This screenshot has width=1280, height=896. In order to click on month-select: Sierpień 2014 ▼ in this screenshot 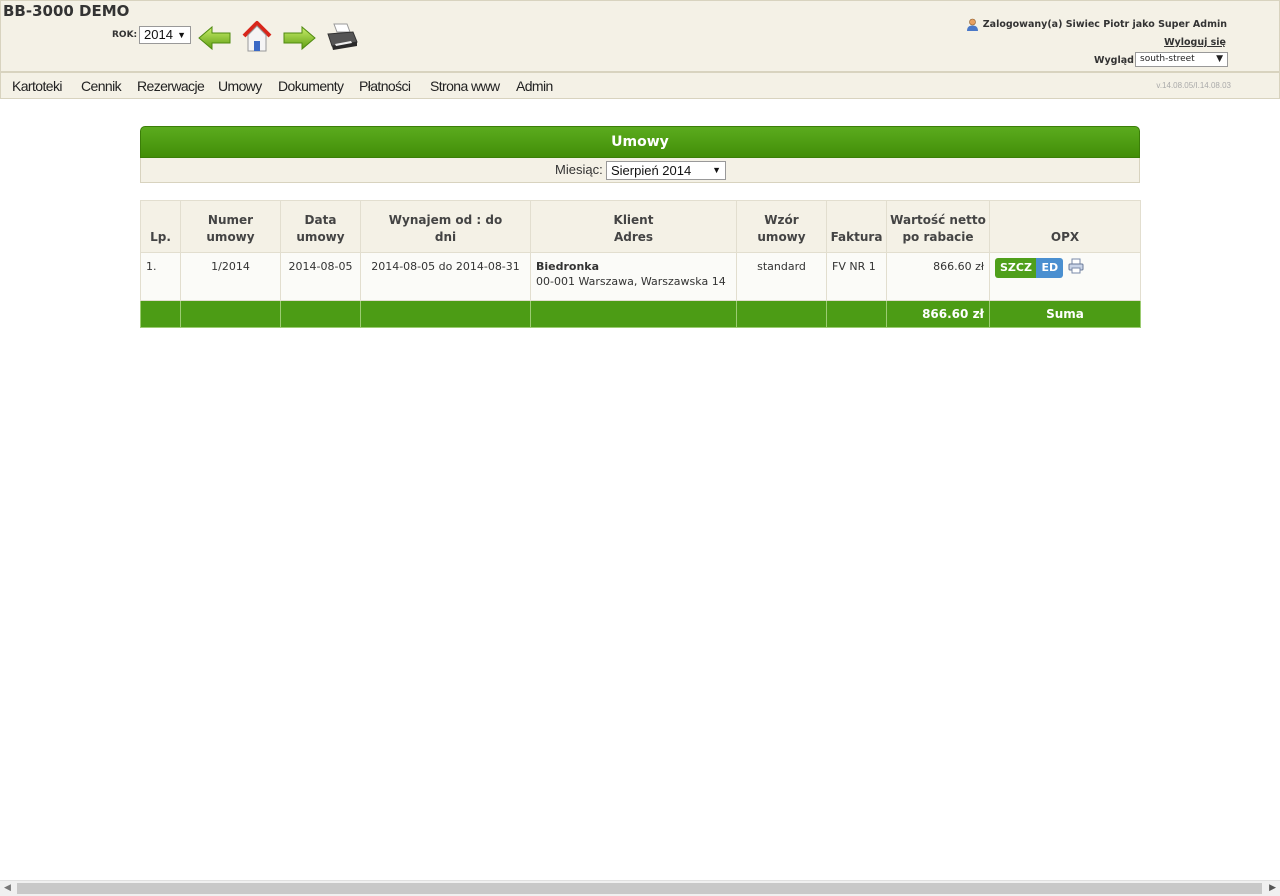, I will do `click(666, 170)`.